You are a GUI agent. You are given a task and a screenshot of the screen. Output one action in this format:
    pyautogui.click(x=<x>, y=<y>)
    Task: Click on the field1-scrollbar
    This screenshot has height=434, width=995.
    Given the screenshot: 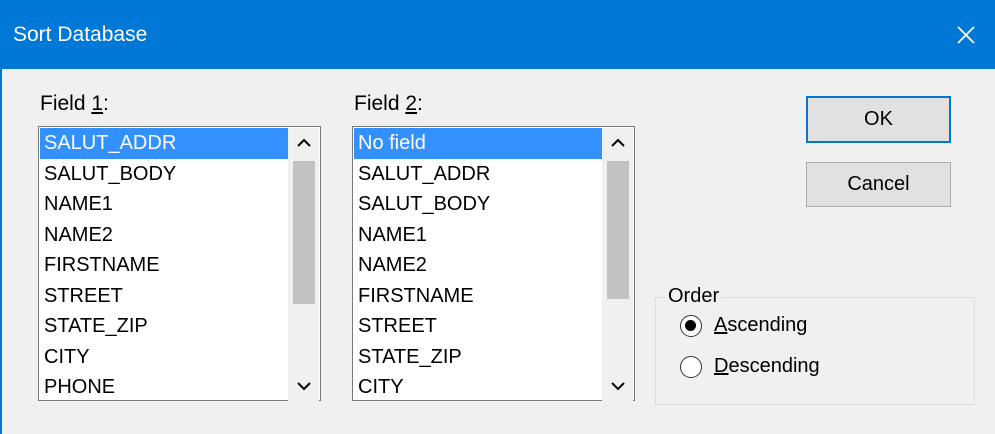 What is the action you would take?
    pyautogui.click(x=303, y=264)
    